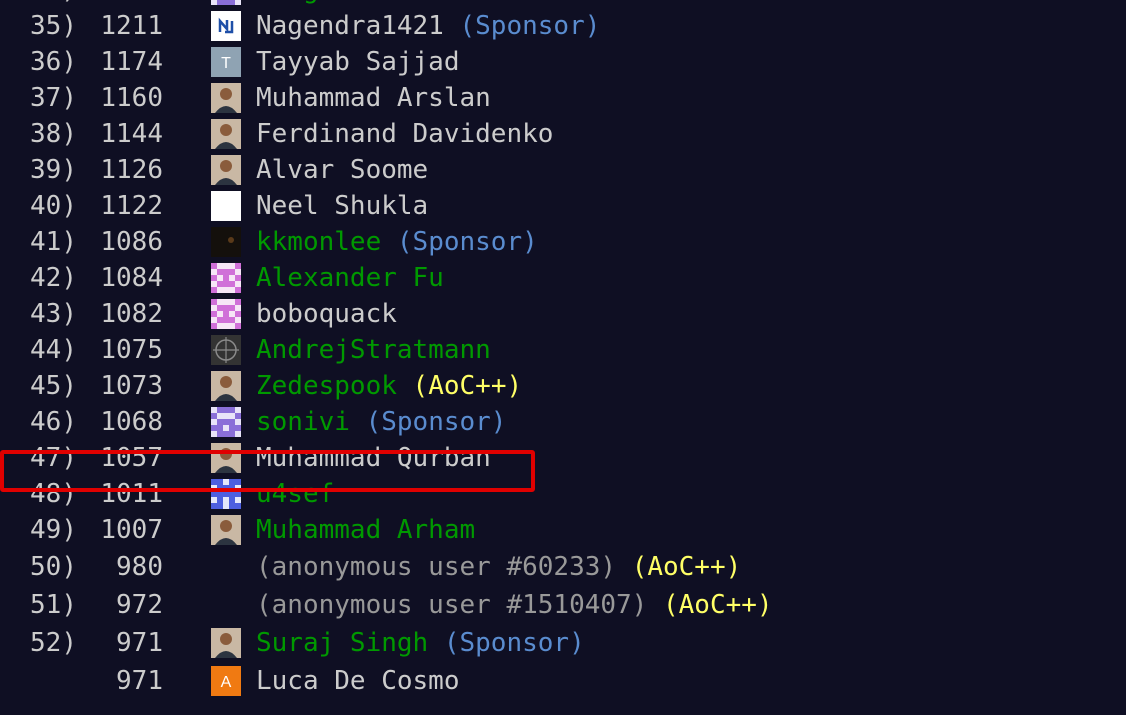 The image size is (1126, 715). I want to click on user-name-text: Alvar Soome, so click(342, 170).